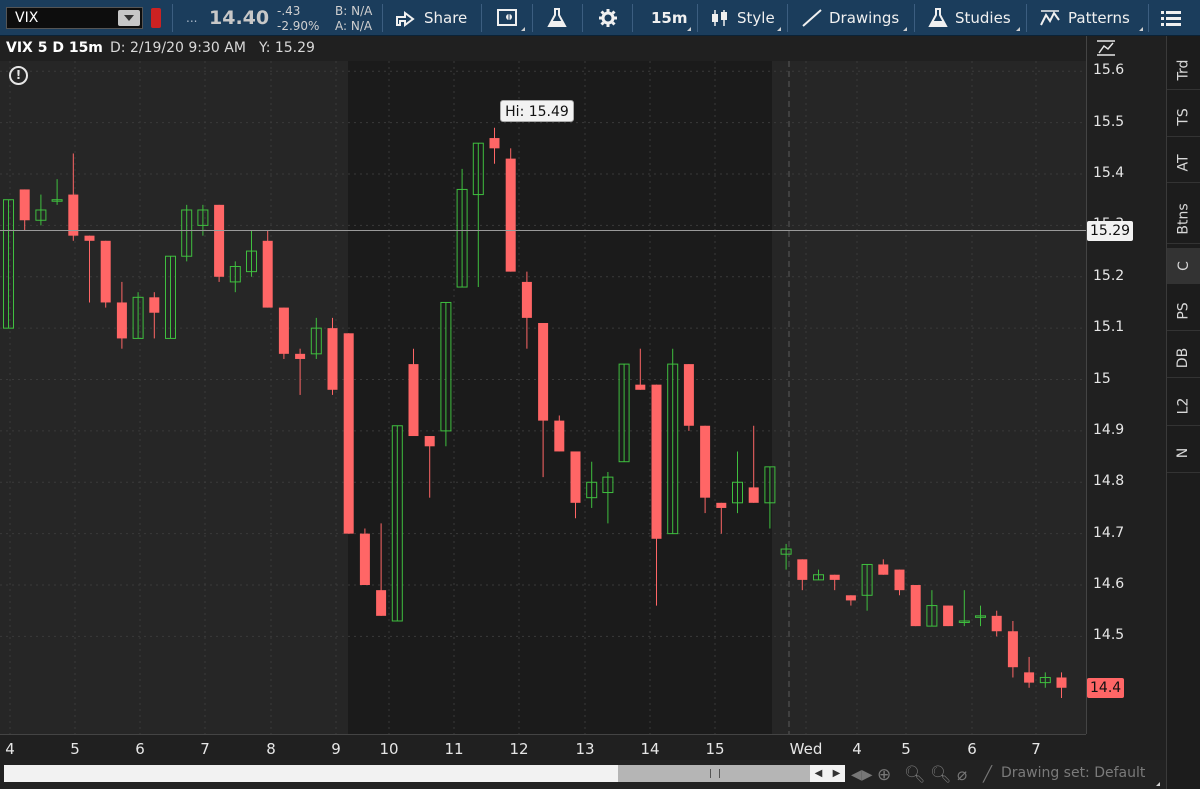  I want to click on tab-label: Btns, so click(1183, 218).